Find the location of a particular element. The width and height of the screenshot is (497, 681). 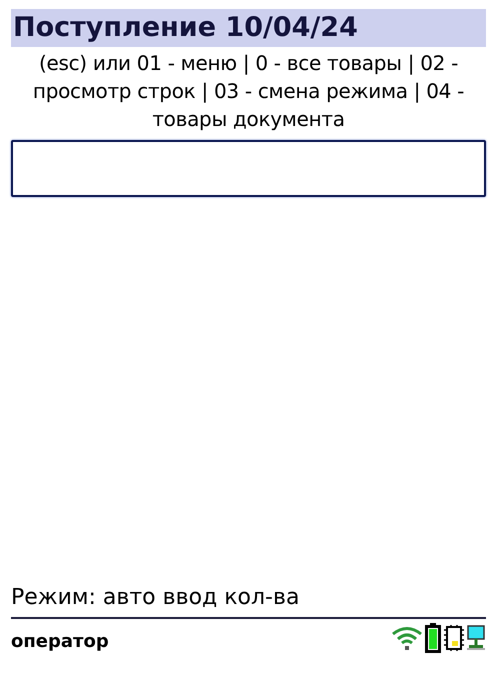

input-field is located at coordinates (248, 168).